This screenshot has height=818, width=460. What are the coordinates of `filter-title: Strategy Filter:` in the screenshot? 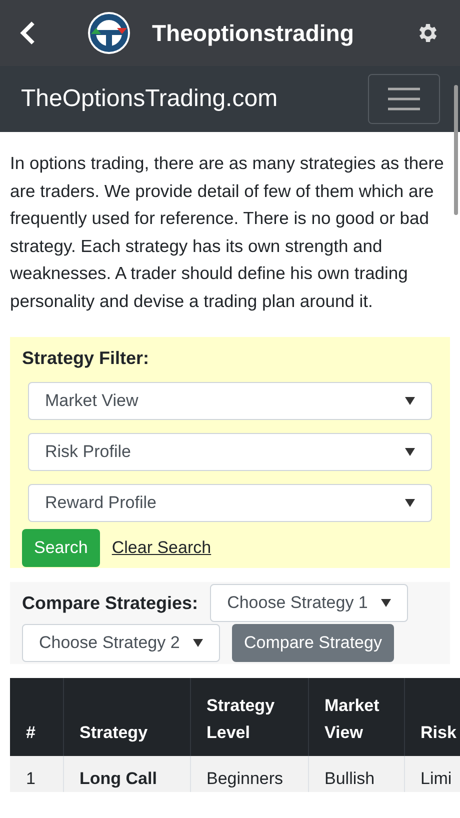 It's located at (86, 358).